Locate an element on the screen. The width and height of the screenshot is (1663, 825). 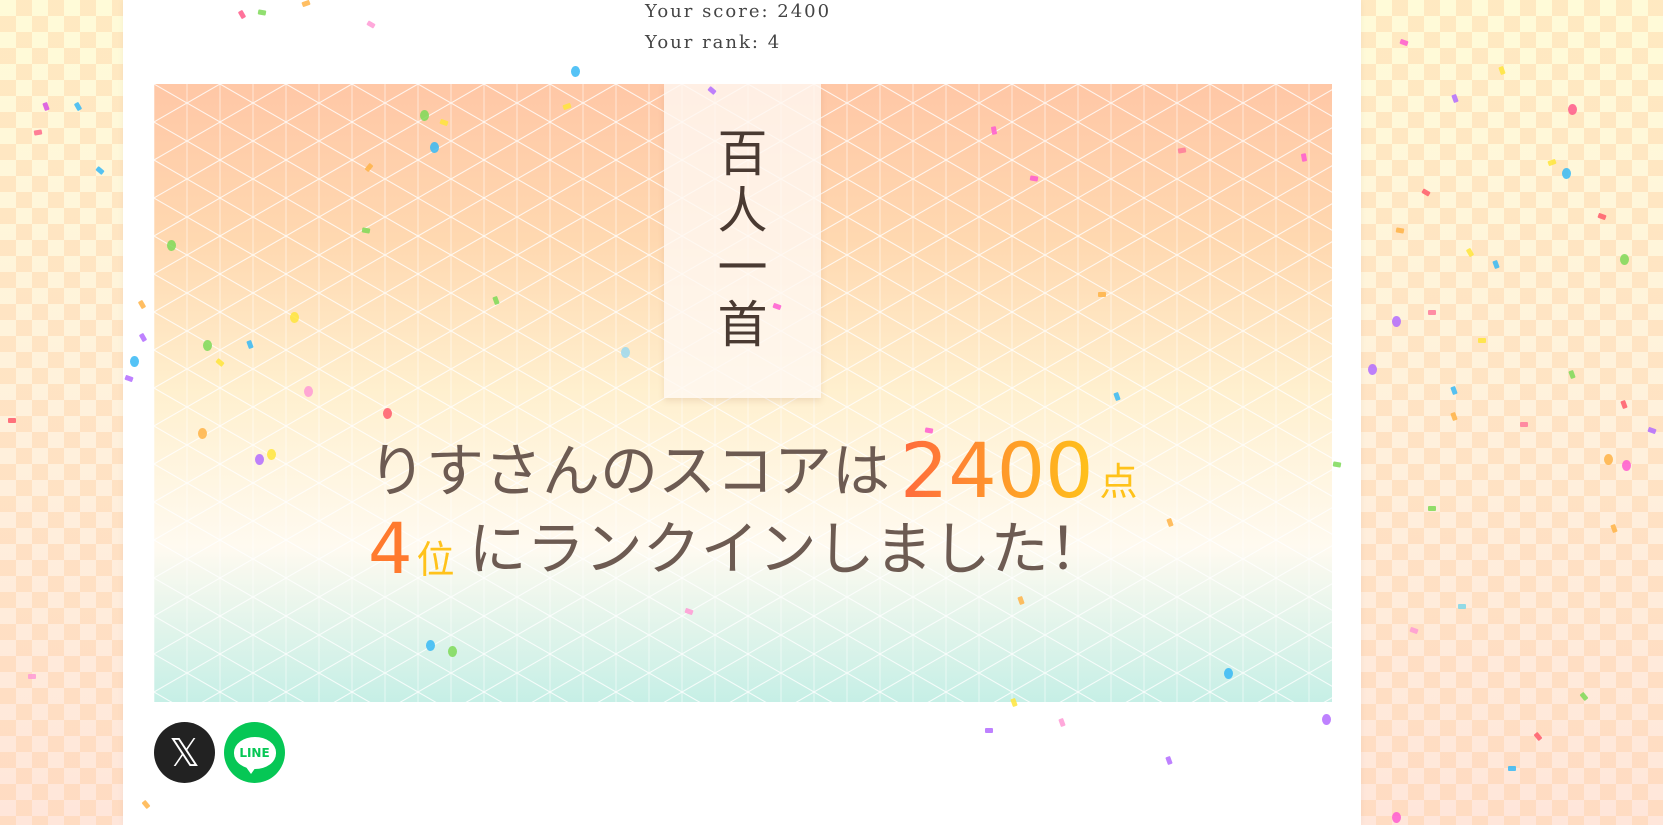
title-char: 人 is located at coordinates (742, 211).